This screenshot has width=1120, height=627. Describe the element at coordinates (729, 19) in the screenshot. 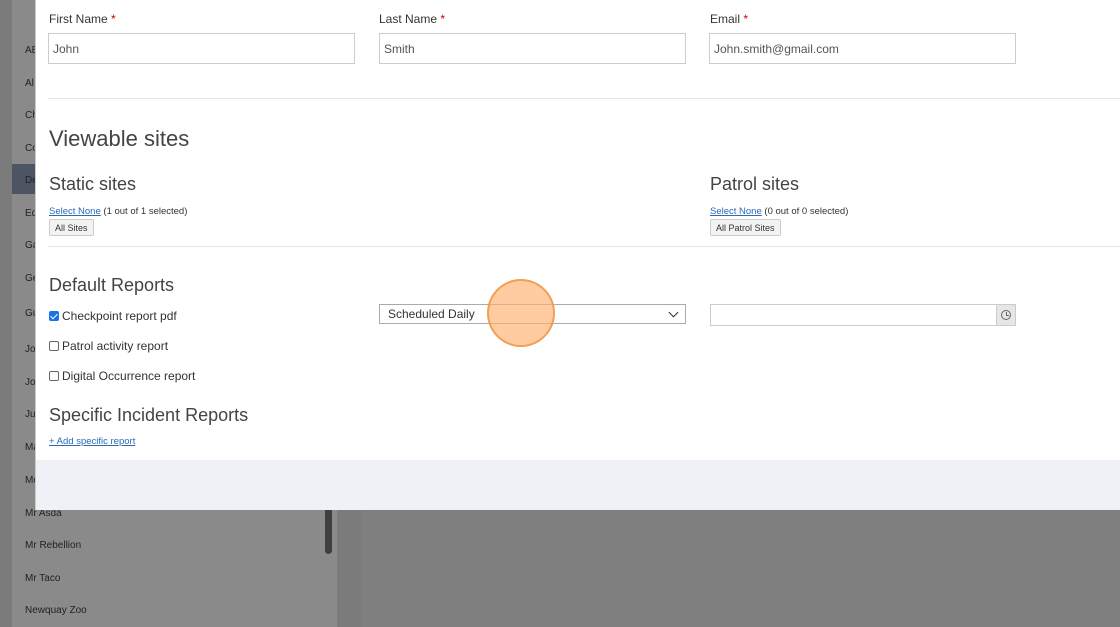

I see `email-label: Email *` at that location.